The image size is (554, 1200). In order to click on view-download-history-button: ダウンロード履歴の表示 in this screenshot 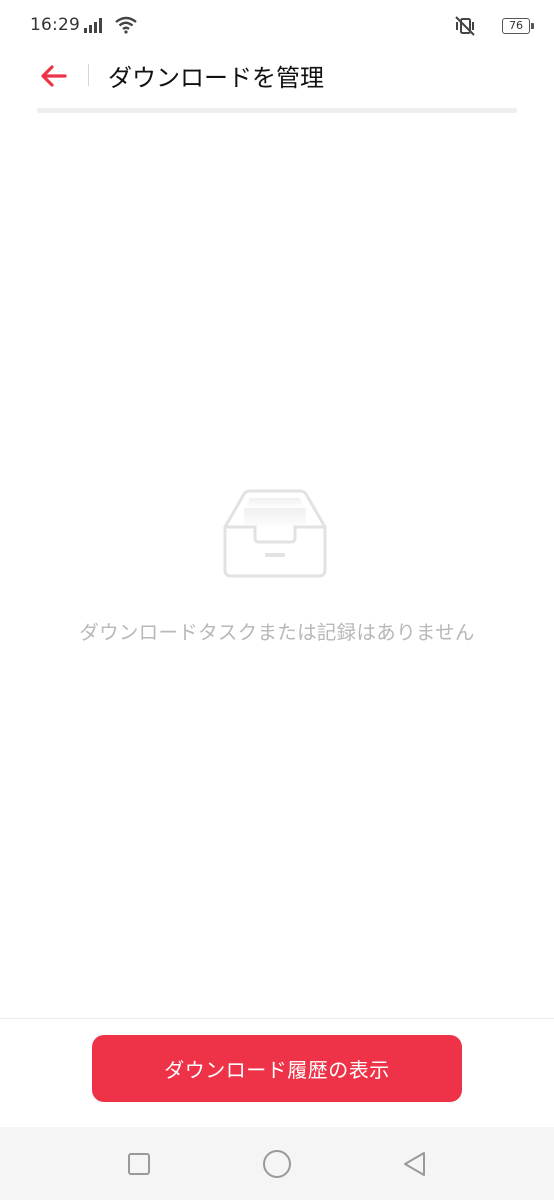, I will do `click(277, 1068)`.